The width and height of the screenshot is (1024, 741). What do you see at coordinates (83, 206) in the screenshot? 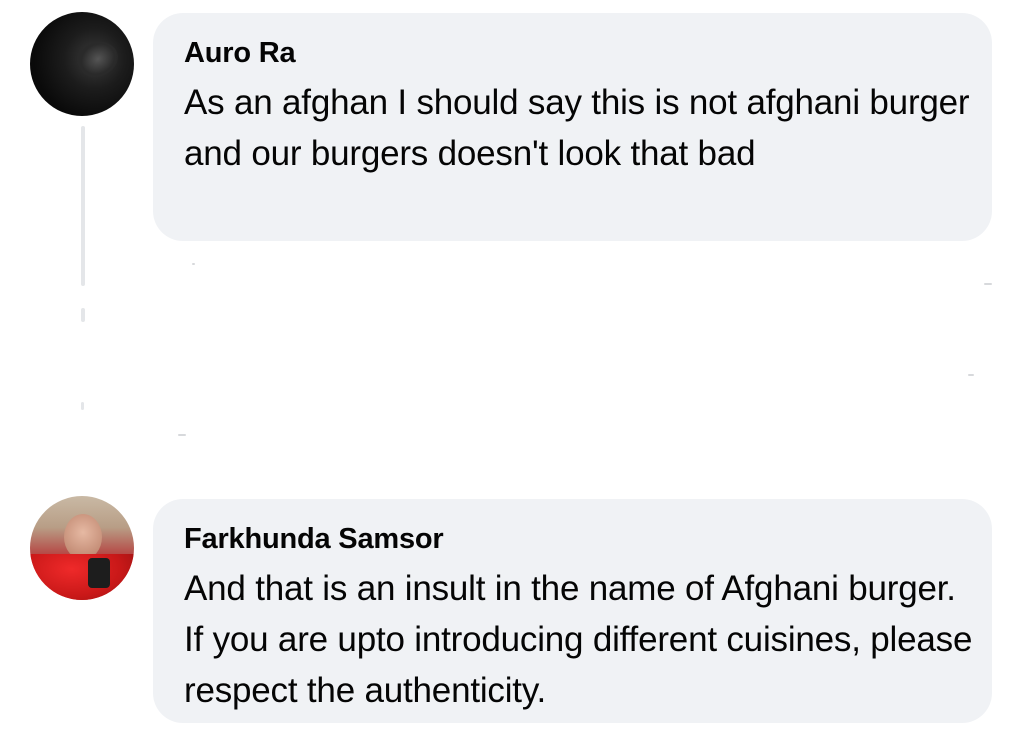
I see `thread-line` at bounding box center [83, 206].